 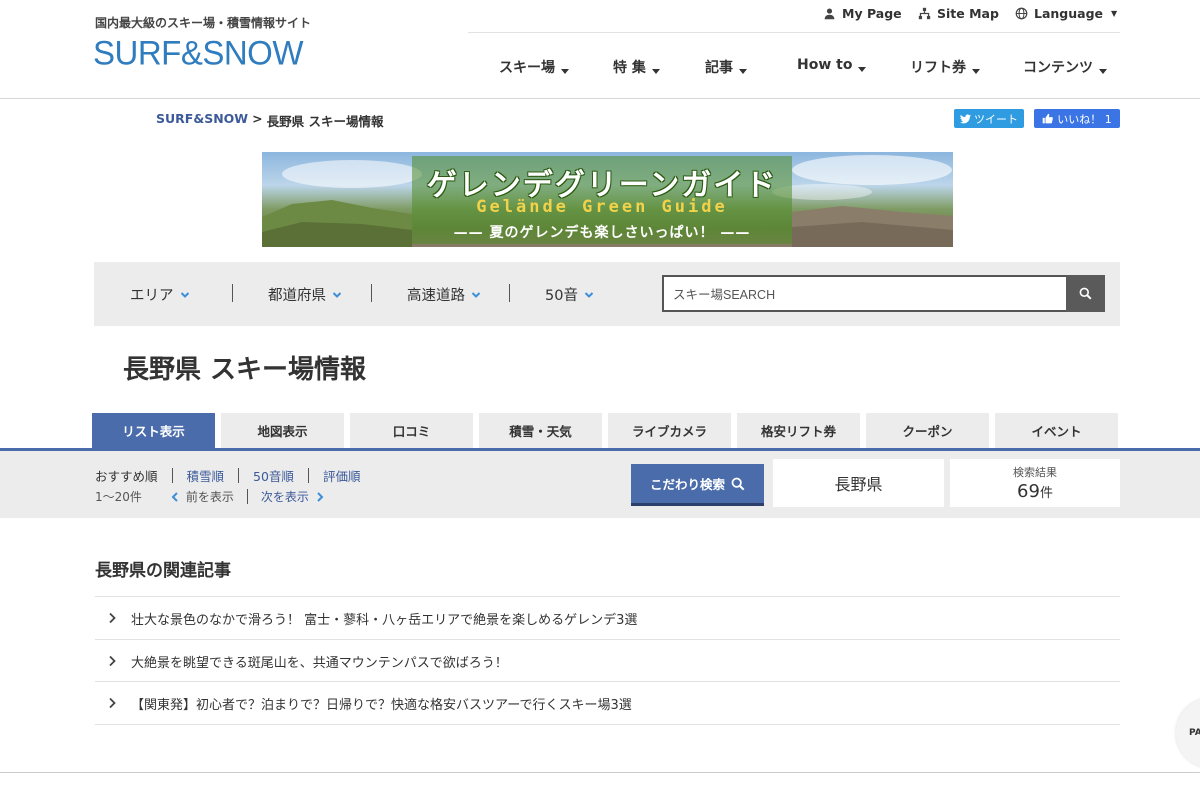 I want to click on tab-map-view: 地図表示, so click(x=282, y=430).